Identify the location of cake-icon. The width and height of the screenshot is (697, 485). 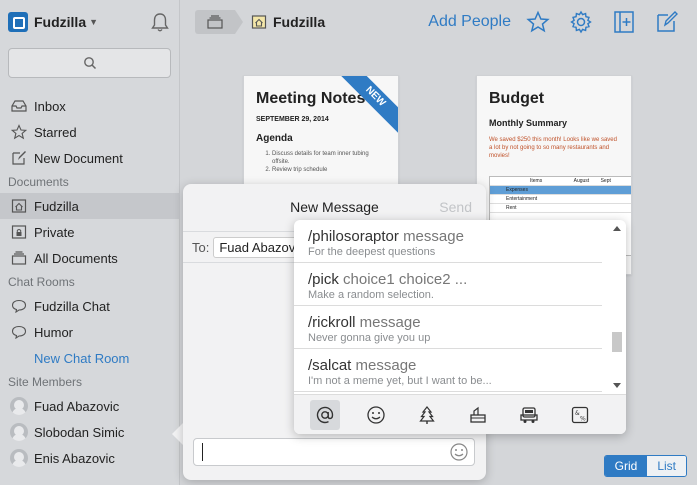
(478, 414).